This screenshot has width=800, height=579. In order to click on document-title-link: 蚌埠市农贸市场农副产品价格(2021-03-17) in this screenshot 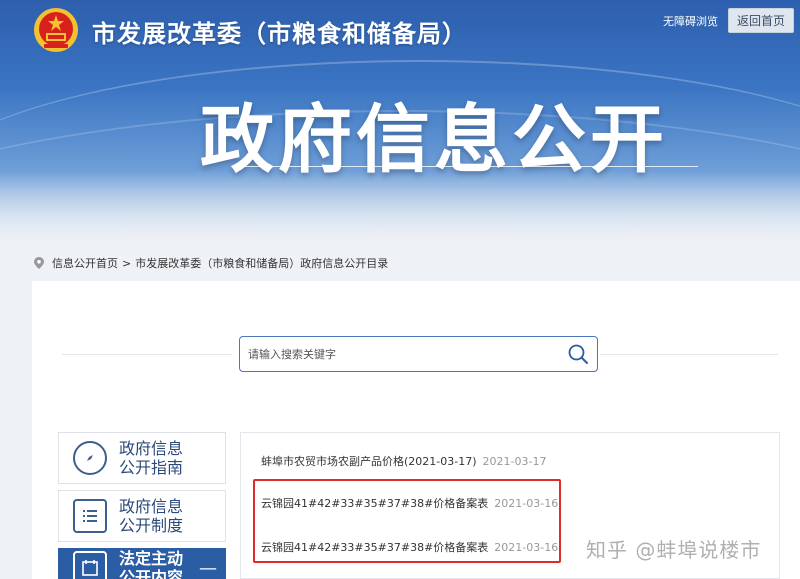, I will do `click(369, 461)`.